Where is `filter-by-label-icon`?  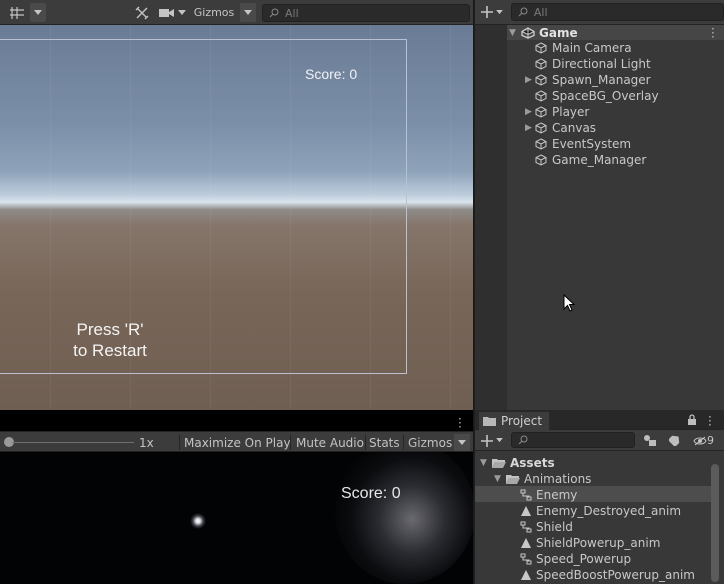 filter-by-label-icon is located at coordinates (675, 440).